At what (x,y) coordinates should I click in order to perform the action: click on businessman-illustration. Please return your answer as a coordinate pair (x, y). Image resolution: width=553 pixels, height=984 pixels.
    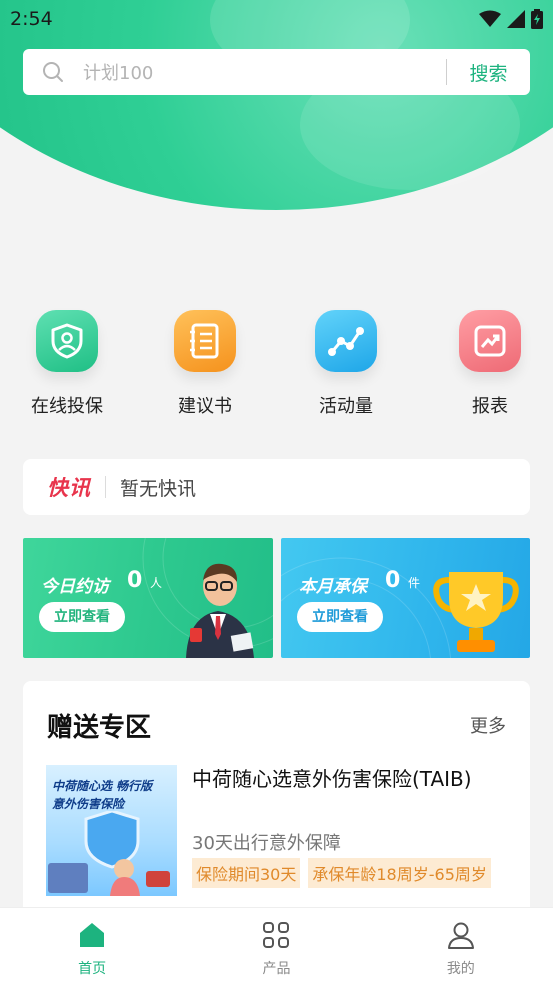
    Looking at the image, I should click on (220, 610).